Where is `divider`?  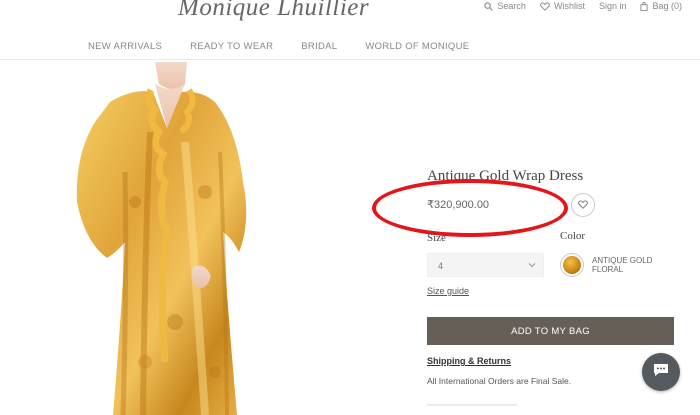
divider is located at coordinates (472, 405).